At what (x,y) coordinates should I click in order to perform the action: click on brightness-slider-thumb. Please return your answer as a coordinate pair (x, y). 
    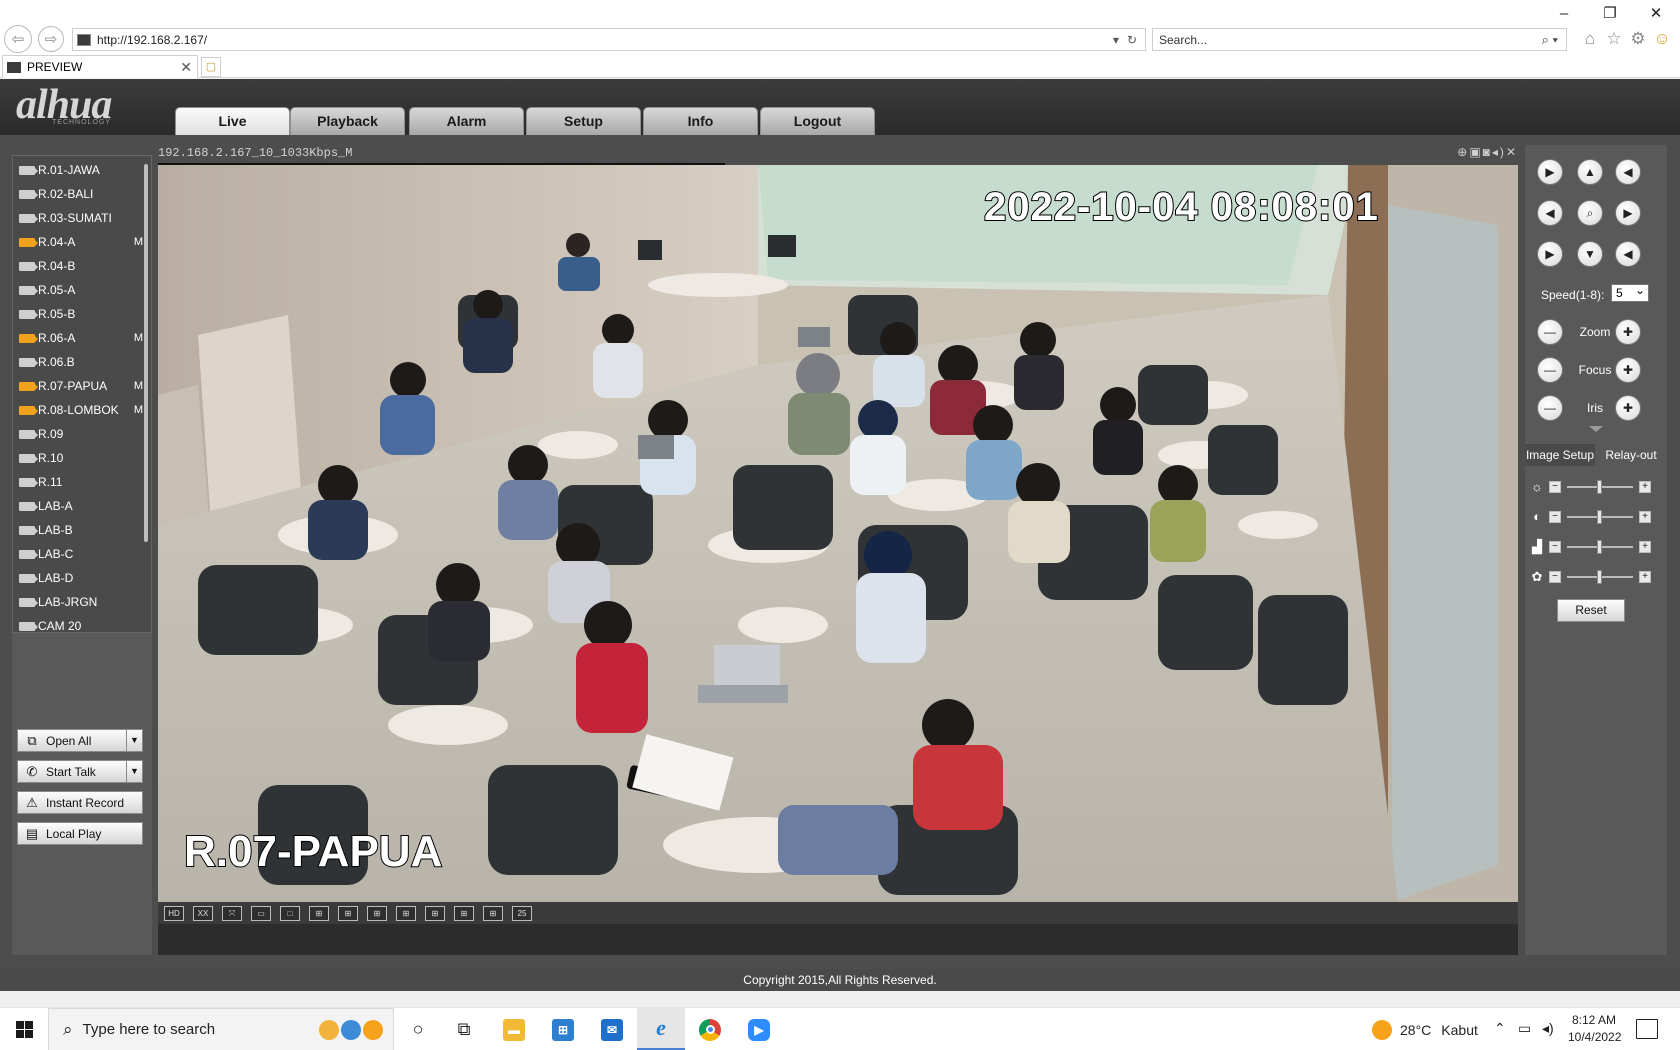
    Looking at the image, I should click on (1599, 487).